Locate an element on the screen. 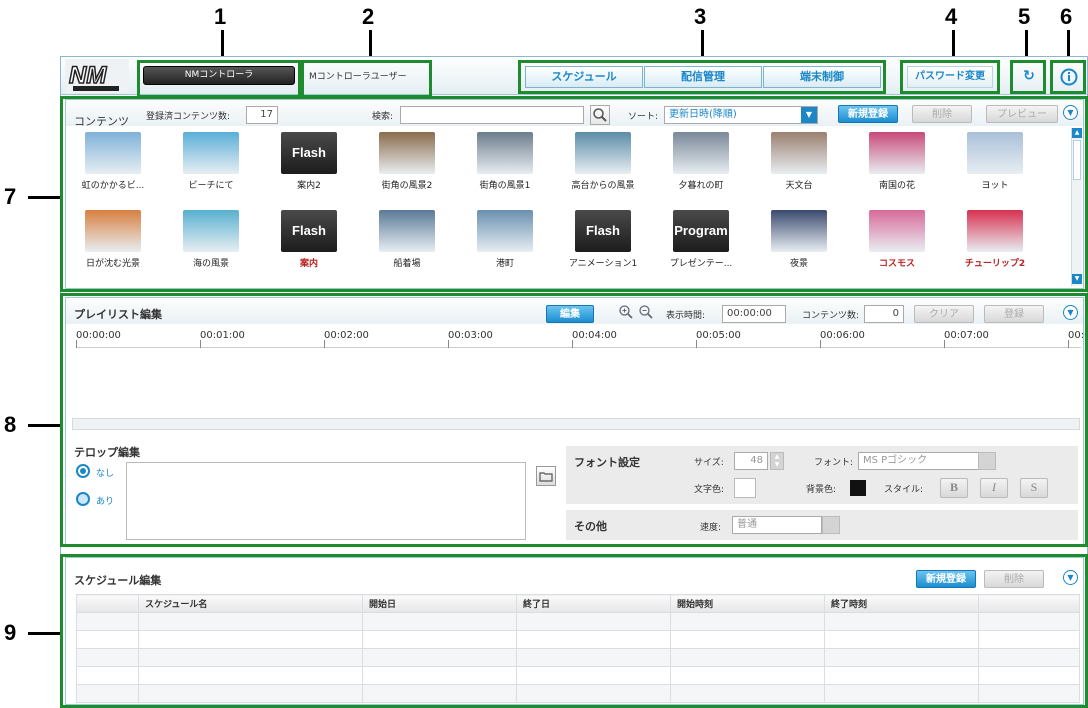  callout-2: 2 is located at coordinates (368, 16).